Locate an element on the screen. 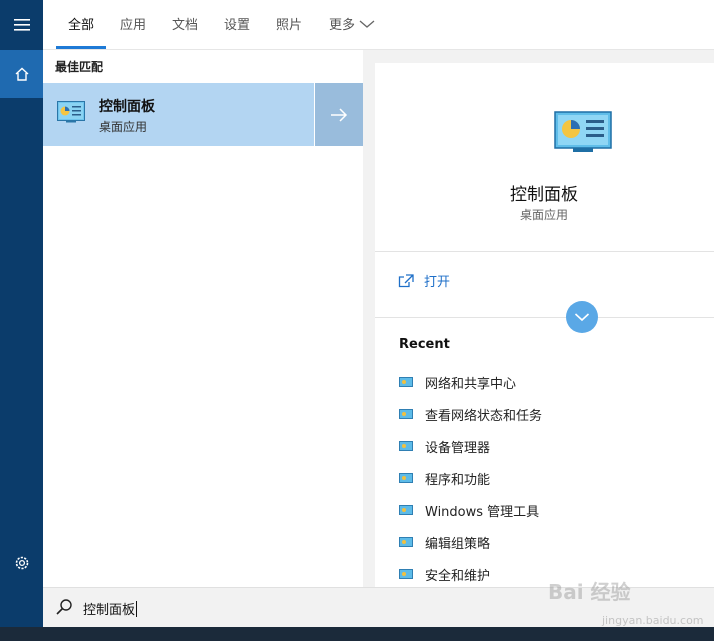  recent-item: 设备管理器 is located at coordinates (470, 446).